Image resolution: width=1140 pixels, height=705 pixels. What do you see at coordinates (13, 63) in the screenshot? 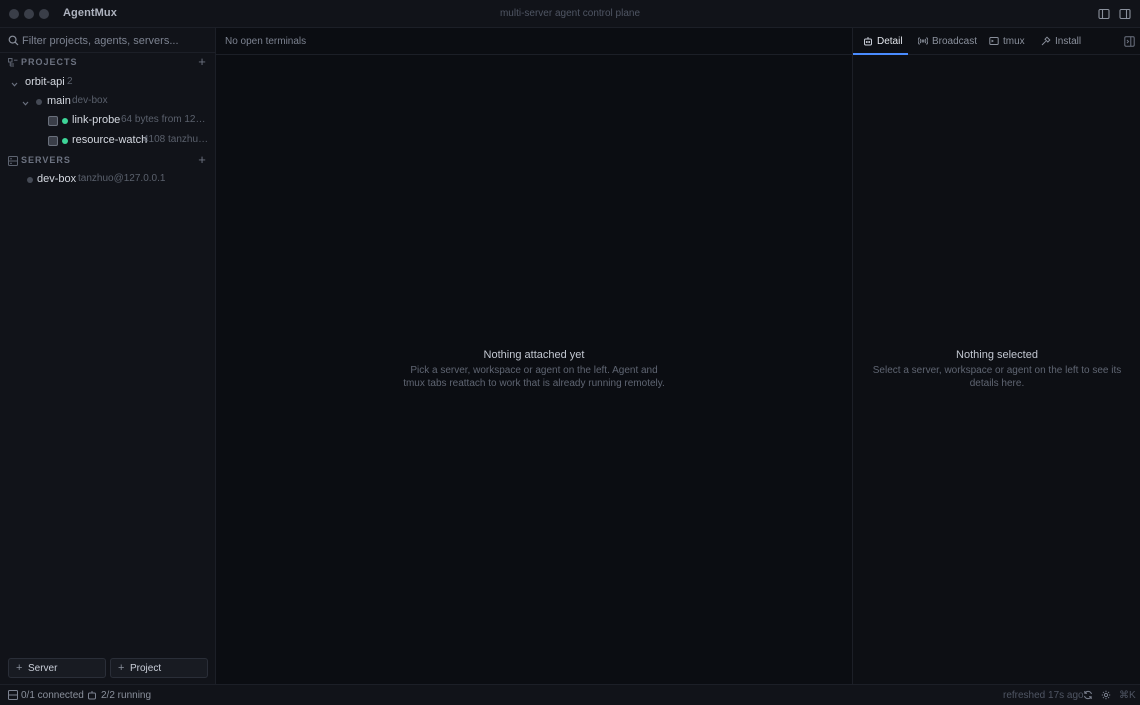
I see `projects-icon` at bounding box center [13, 63].